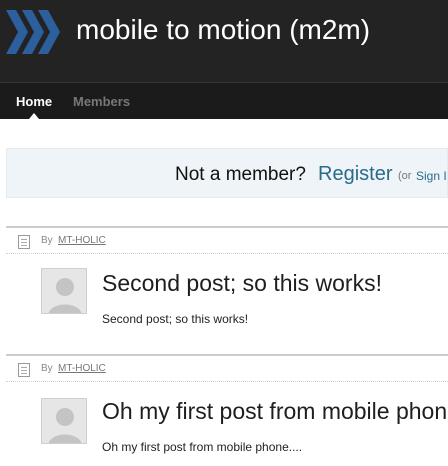 Image resolution: width=448 pixels, height=466 pixels. I want to click on active-indicator-icon, so click(34, 116).